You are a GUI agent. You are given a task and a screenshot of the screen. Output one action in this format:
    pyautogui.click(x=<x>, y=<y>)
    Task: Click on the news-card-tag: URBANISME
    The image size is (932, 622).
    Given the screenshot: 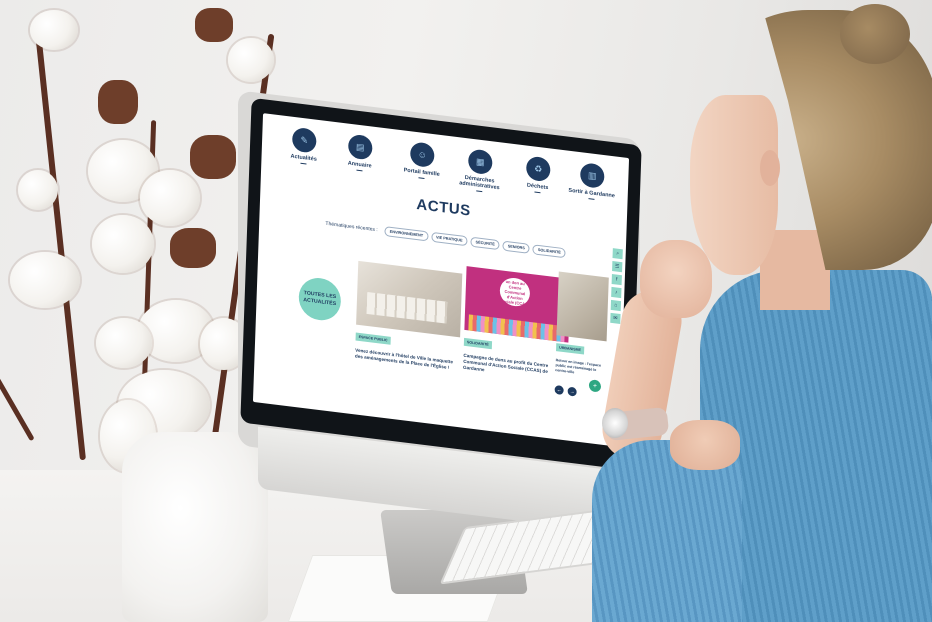 What is the action you would take?
    pyautogui.click(x=570, y=349)
    